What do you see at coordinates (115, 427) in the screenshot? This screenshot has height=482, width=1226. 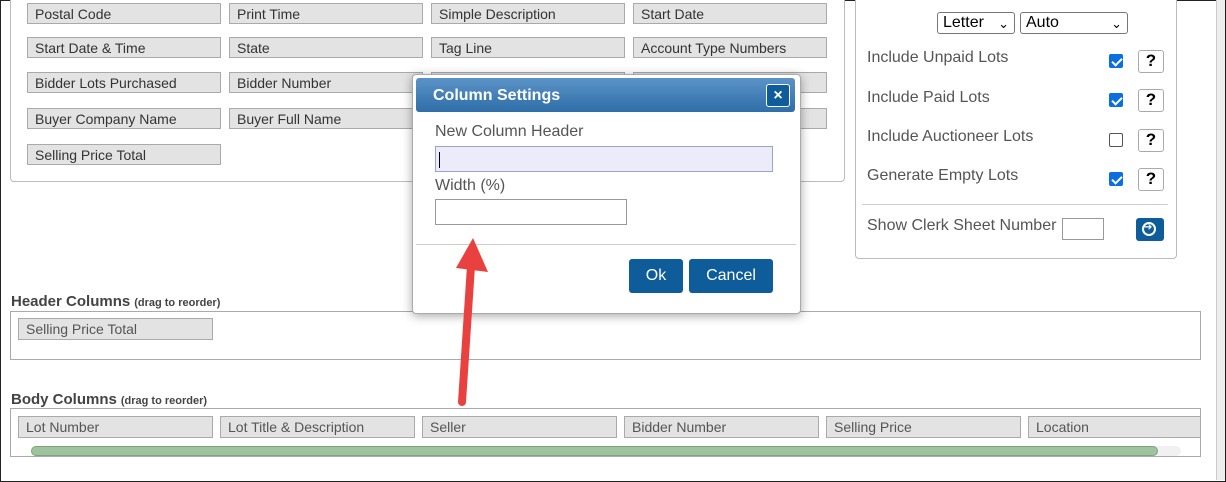 I see `body-column-chip: Lot Number` at bounding box center [115, 427].